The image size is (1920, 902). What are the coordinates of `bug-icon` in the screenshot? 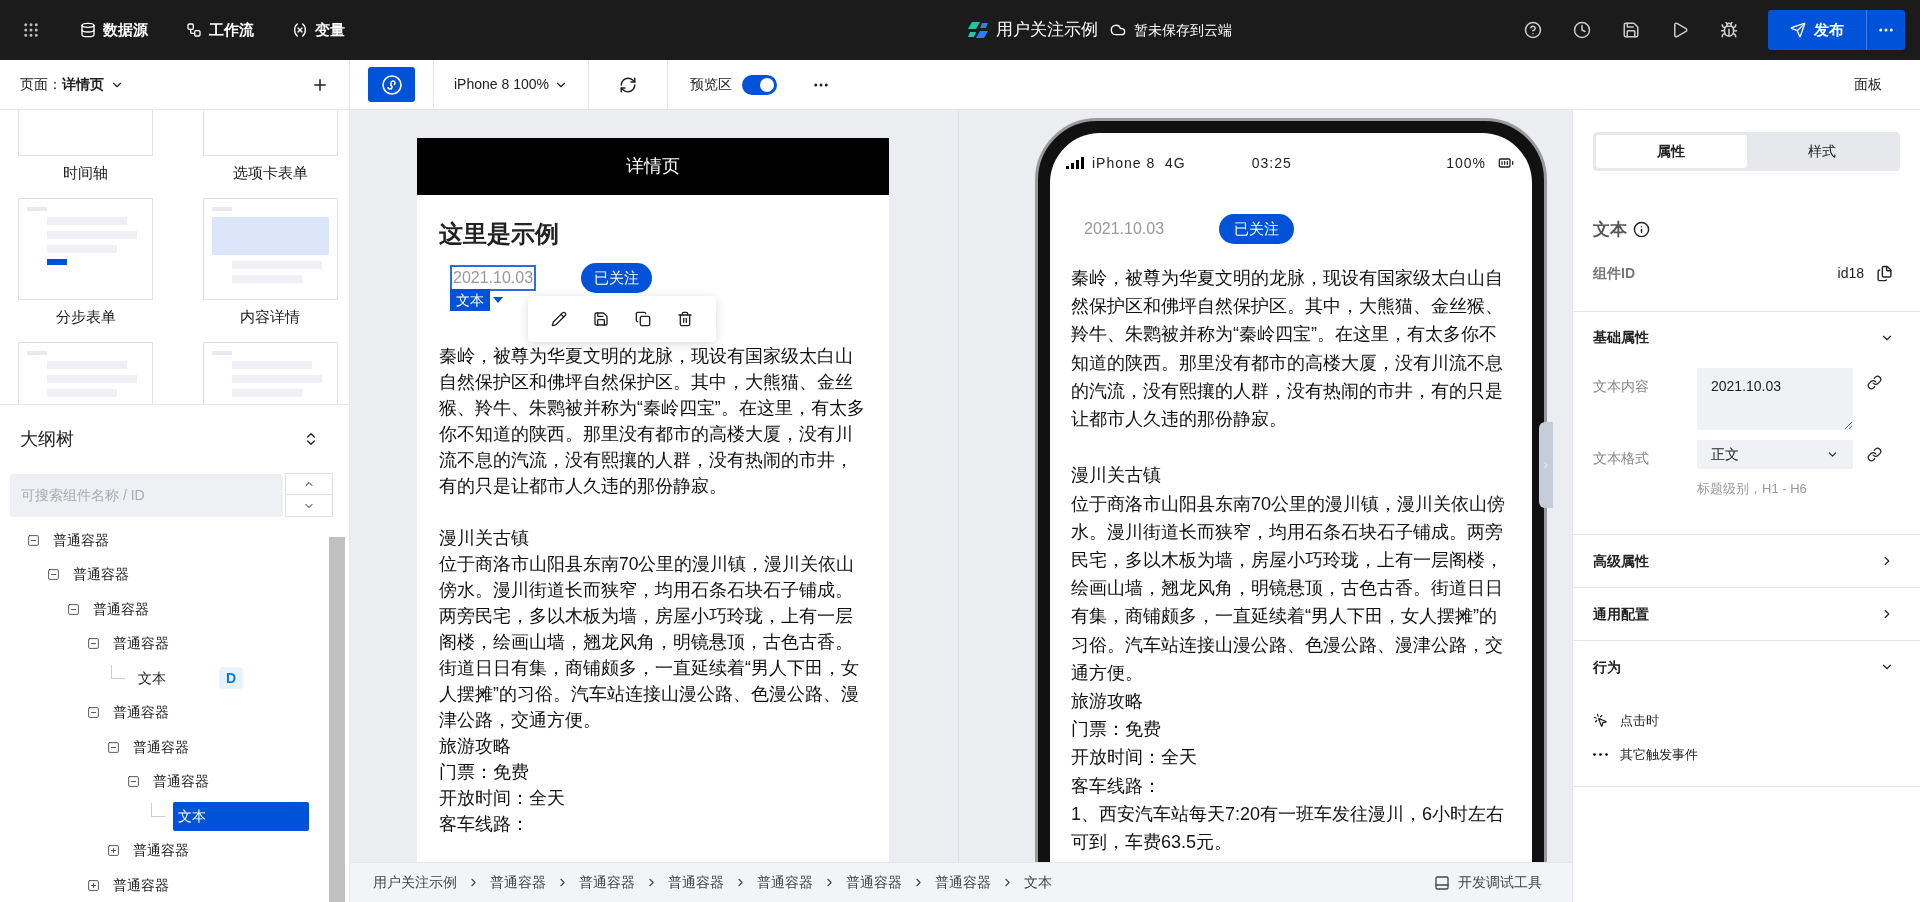 It's located at (1729, 30).